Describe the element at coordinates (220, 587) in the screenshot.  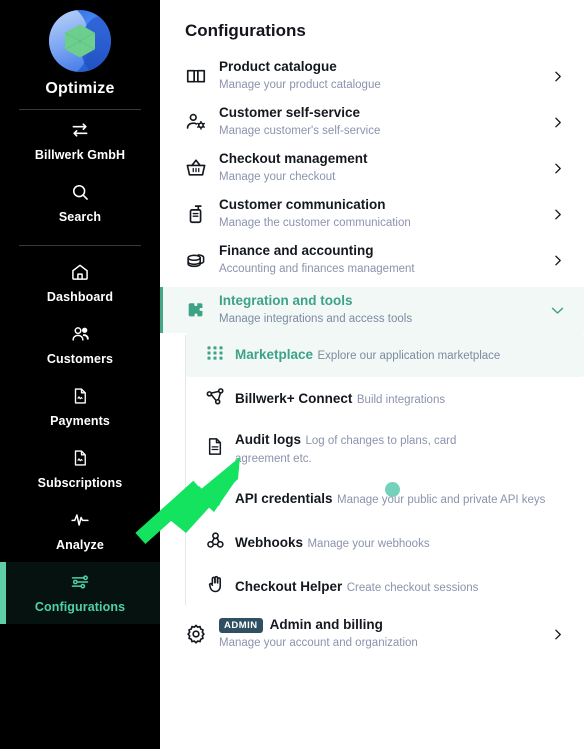
I see `hand-icon` at that location.